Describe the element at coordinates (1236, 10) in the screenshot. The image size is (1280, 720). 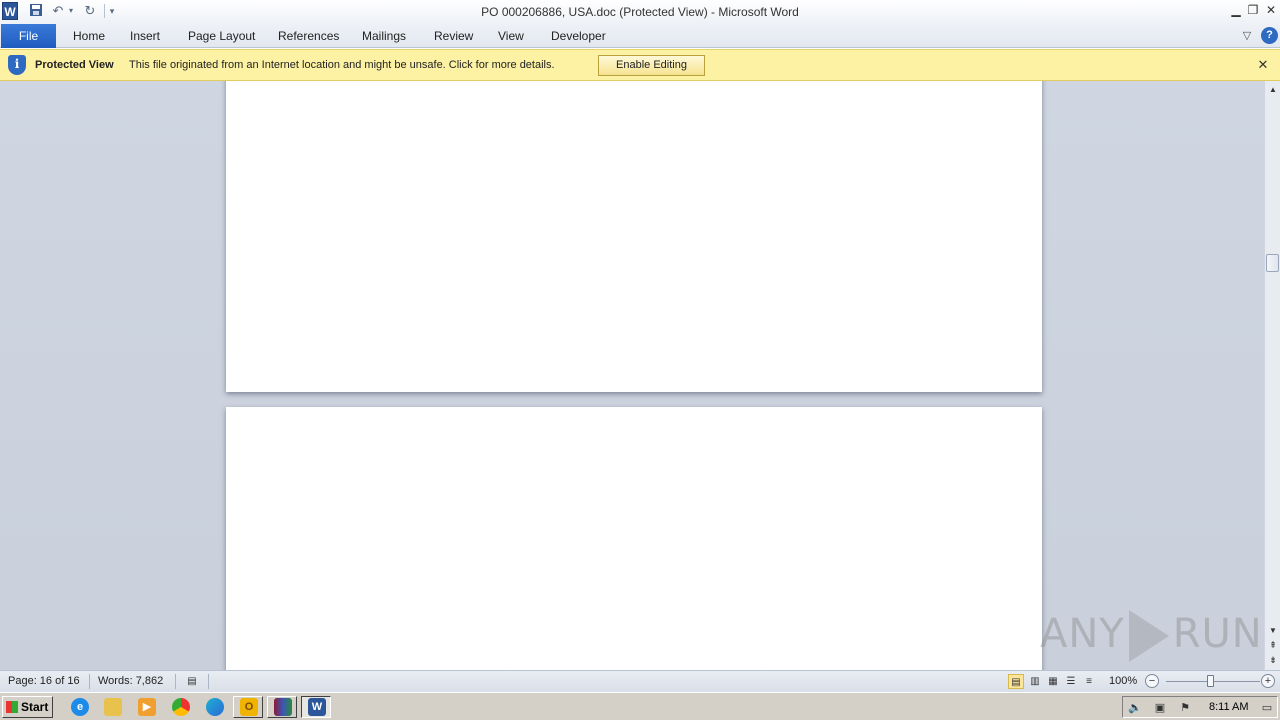
I see `minimize-icon: ▁` at that location.